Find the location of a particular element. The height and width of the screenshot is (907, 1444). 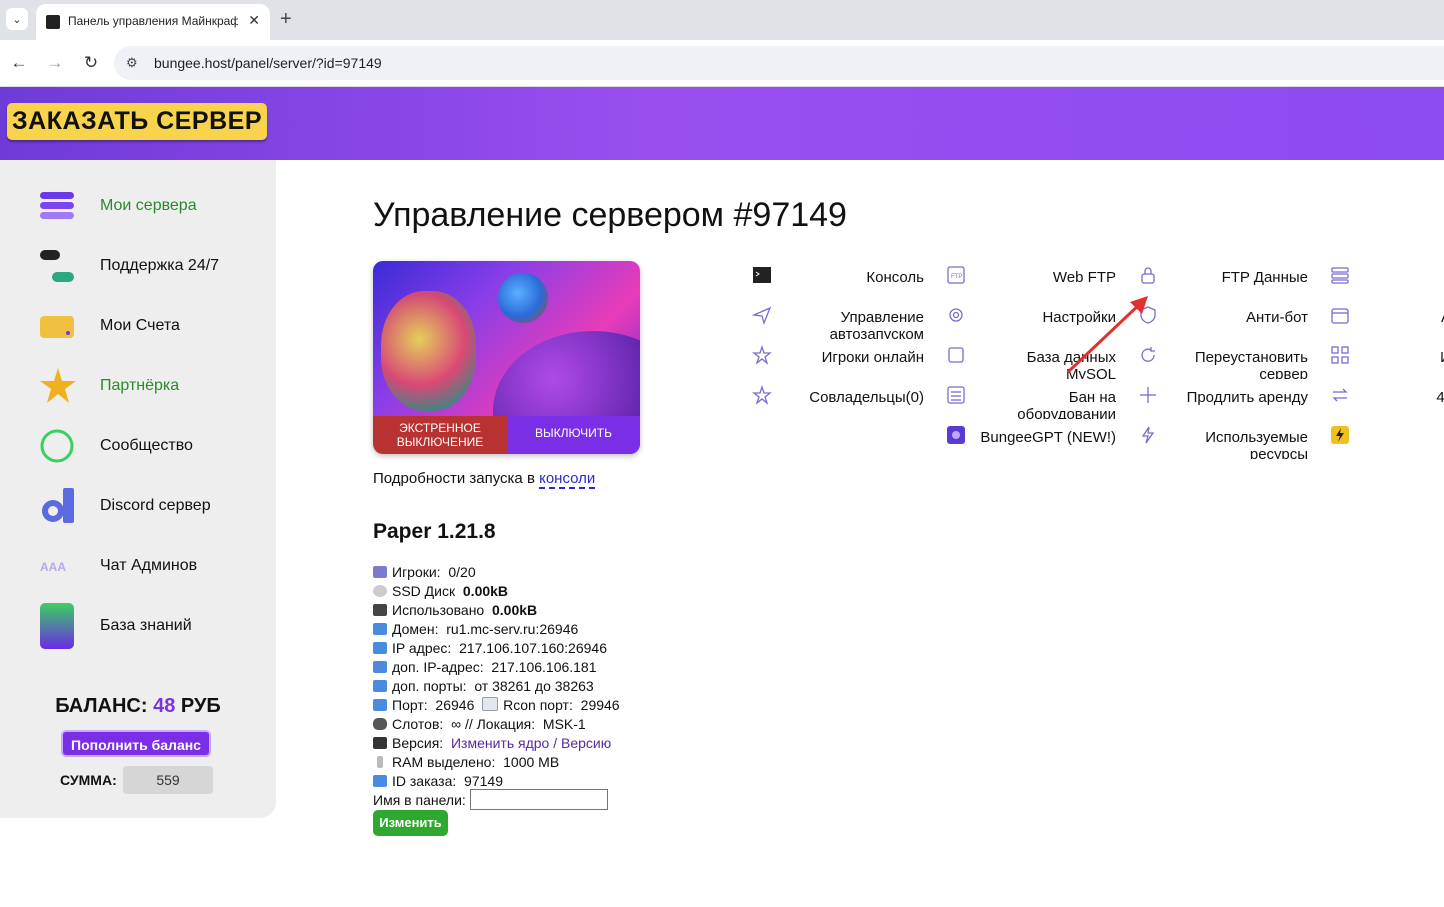

info-label: IP адрес: is located at coordinates (422, 648).